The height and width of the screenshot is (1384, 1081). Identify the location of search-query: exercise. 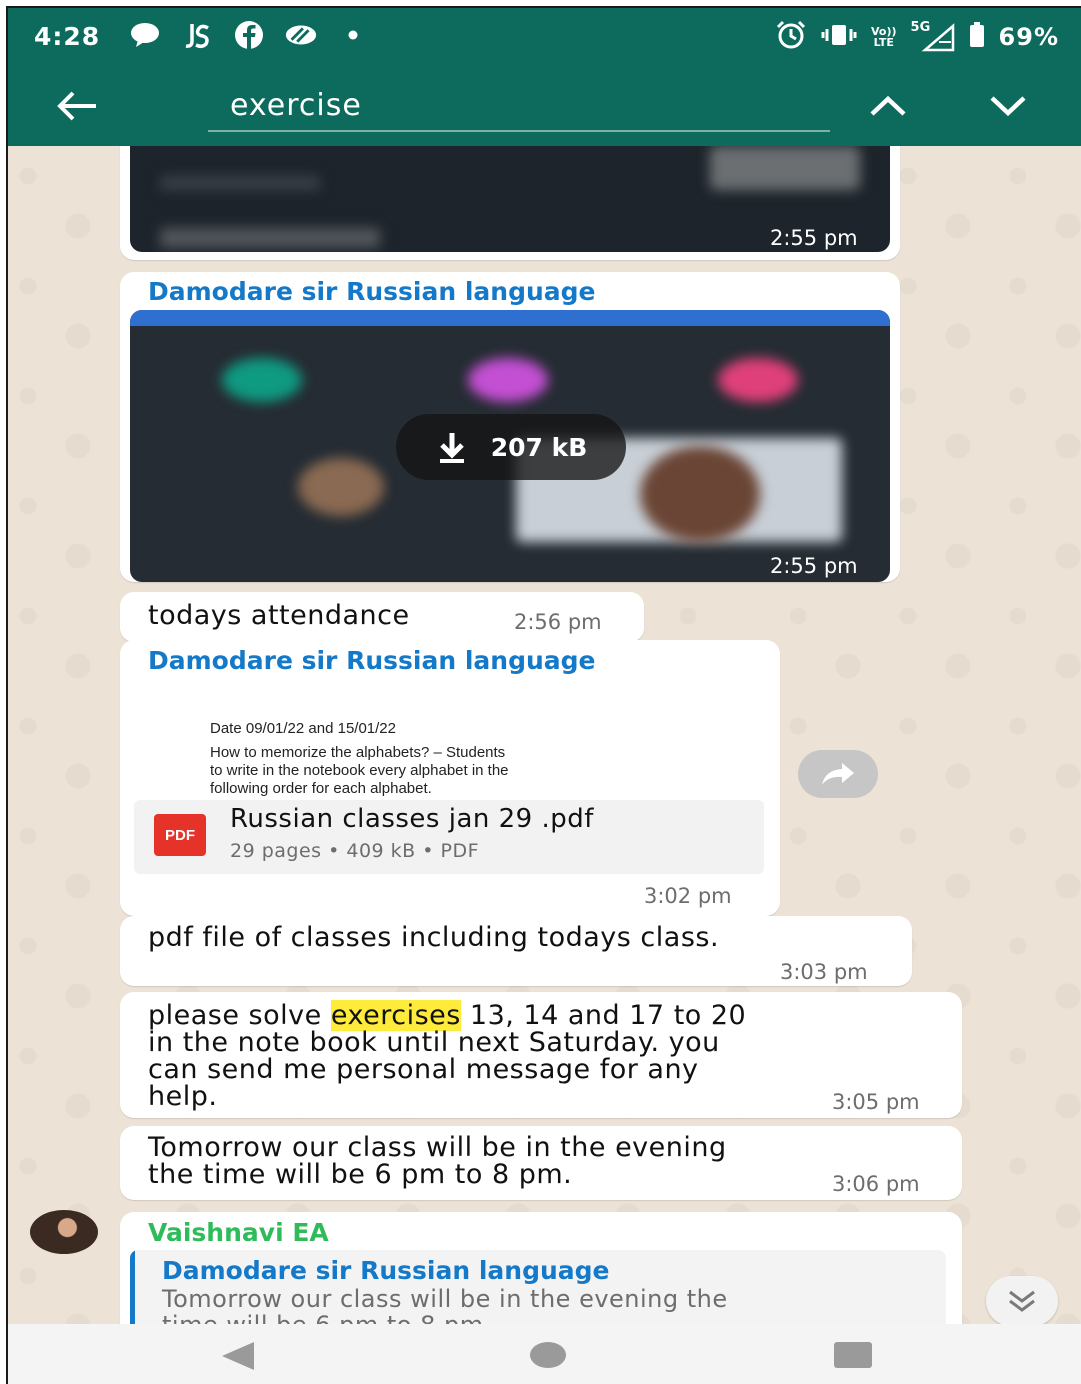
(296, 105).